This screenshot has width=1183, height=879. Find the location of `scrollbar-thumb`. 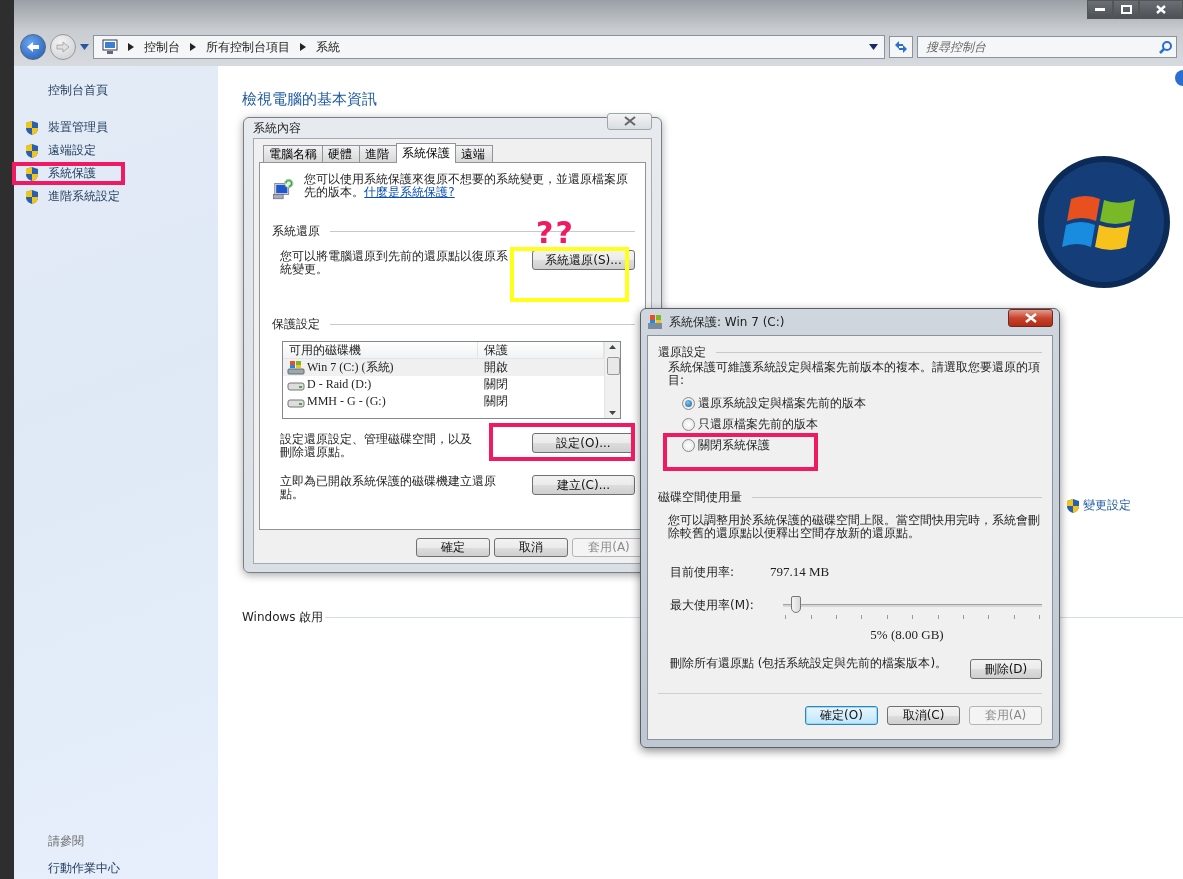

scrollbar-thumb is located at coordinates (613, 366).